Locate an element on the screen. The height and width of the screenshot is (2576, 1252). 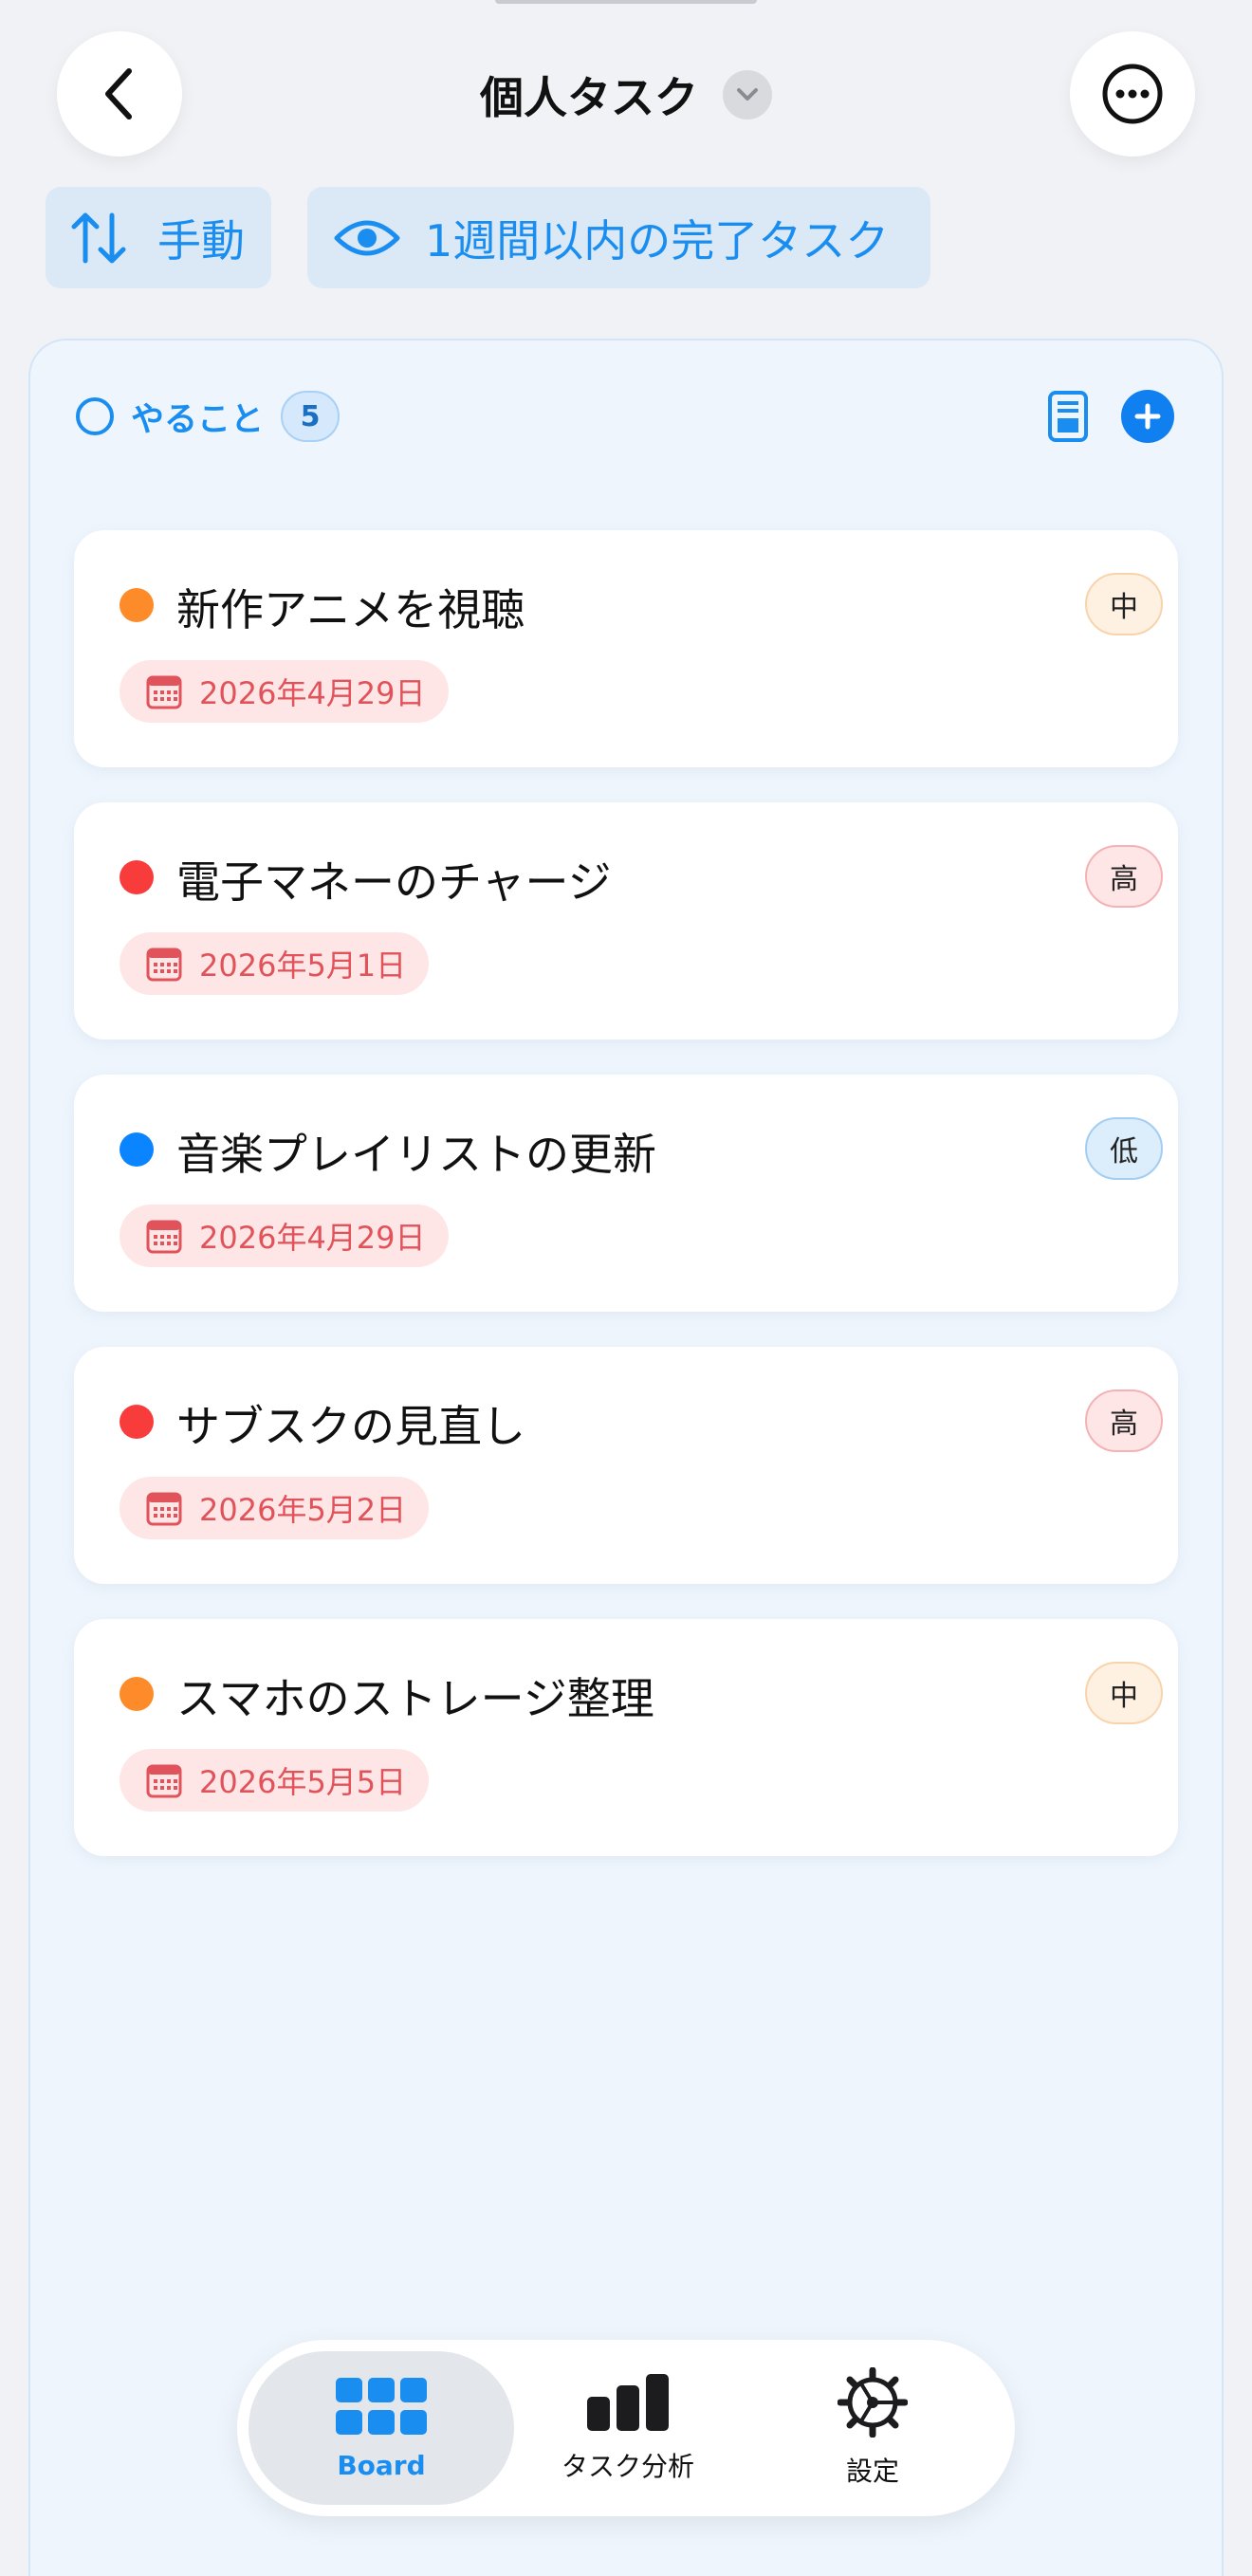
due-date-chip: 2026年5月2日 is located at coordinates (275, 1508).